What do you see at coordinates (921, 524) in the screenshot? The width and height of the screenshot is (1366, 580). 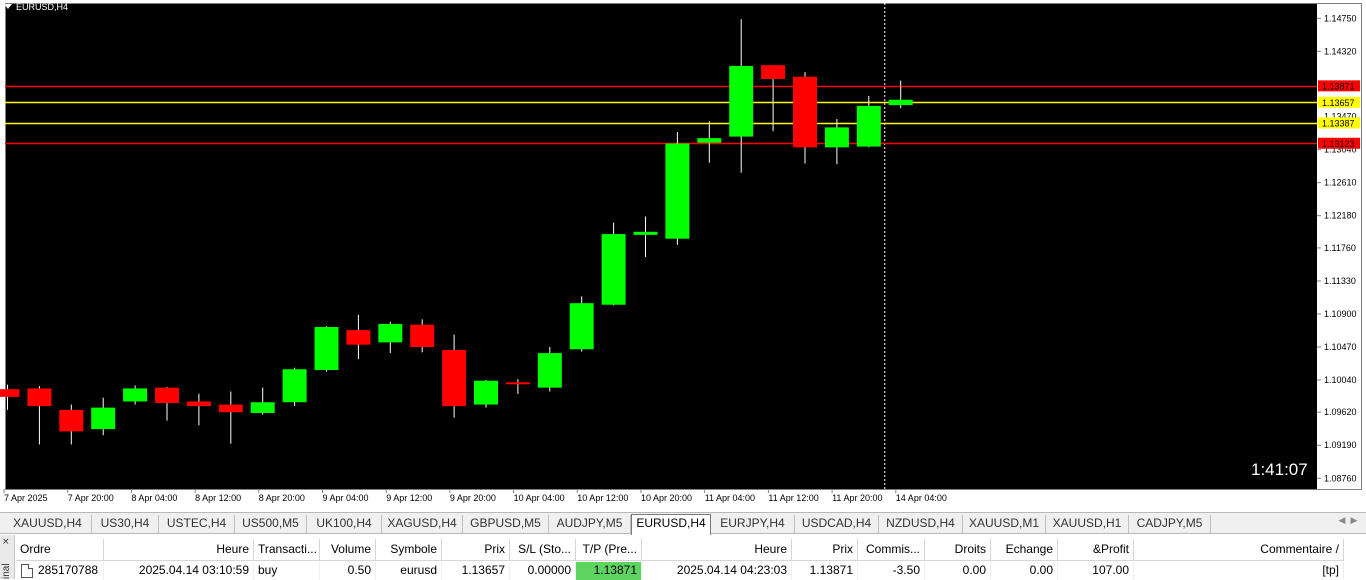 I see `tab-nzdusd-h4: NZDUSD,H4` at bounding box center [921, 524].